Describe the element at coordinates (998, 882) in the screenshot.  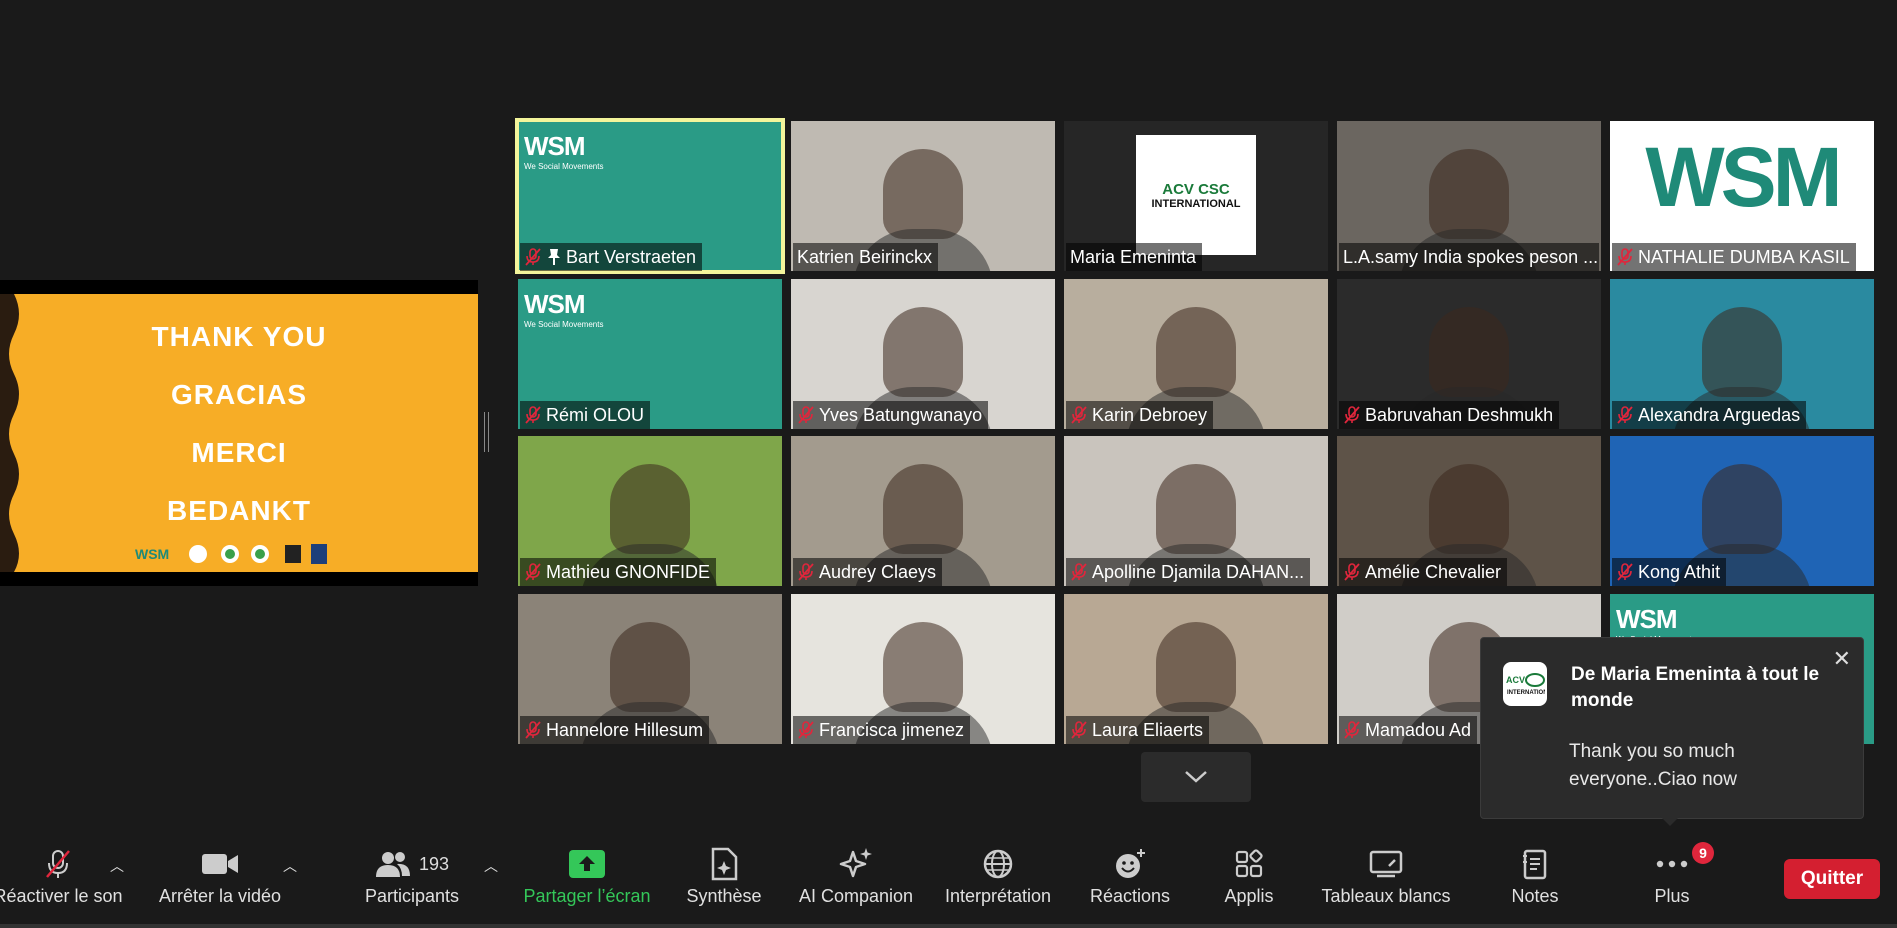
I see `interpretation-button: Interprétation` at that location.